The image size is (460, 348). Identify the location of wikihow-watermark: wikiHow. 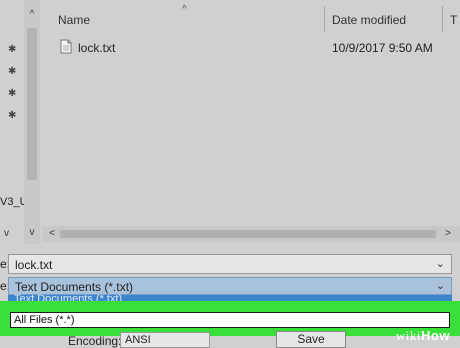
(423, 336).